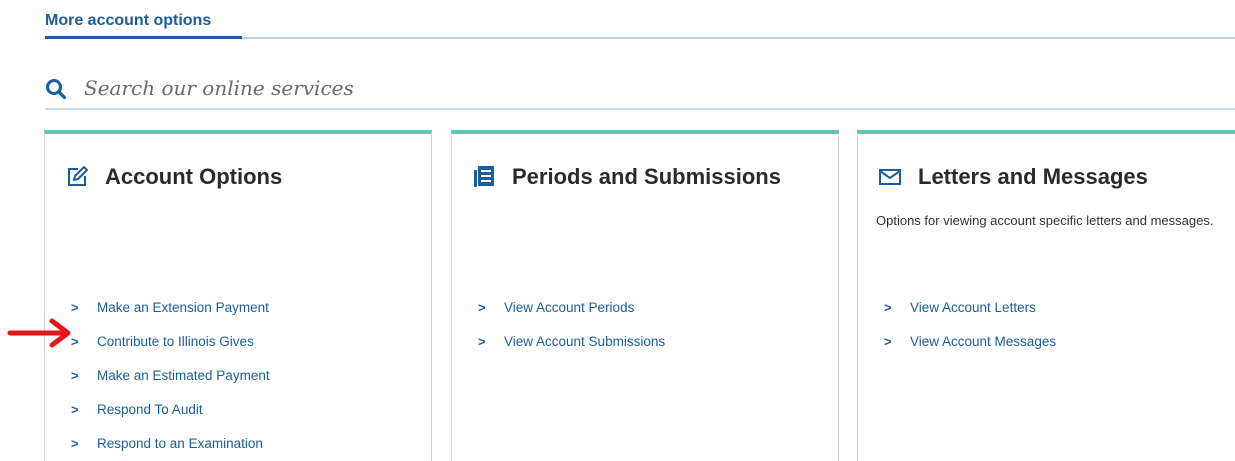 This screenshot has height=461, width=1235. What do you see at coordinates (983, 341) in the screenshot?
I see `link-label: View Account Messages` at bounding box center [983, 341].